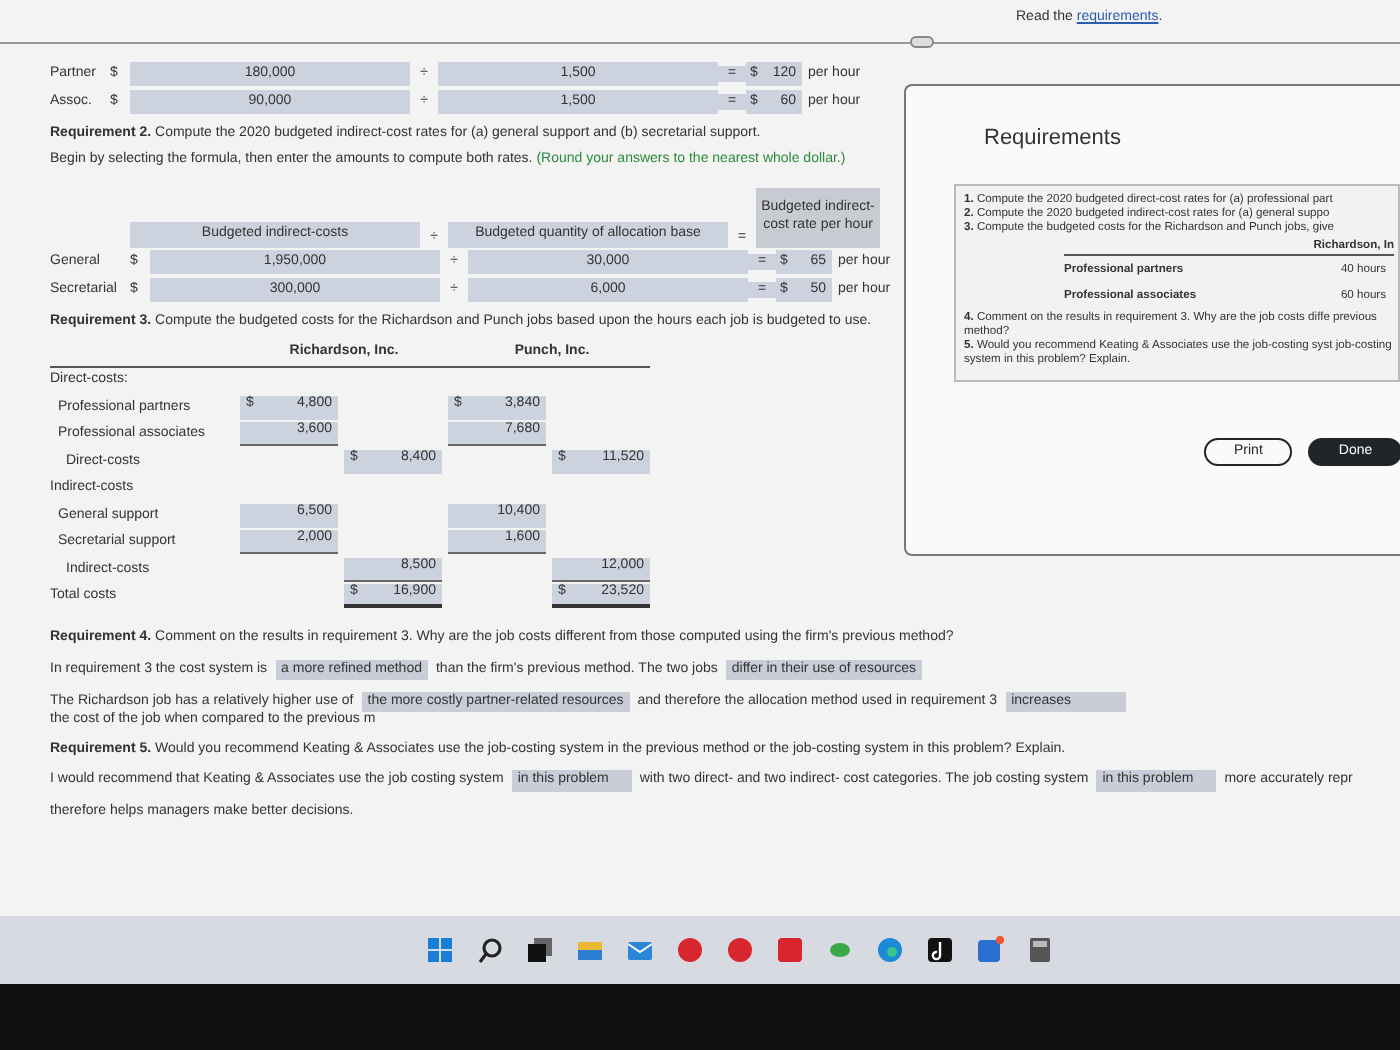  I want to click on search-icon, so click(490, 950).